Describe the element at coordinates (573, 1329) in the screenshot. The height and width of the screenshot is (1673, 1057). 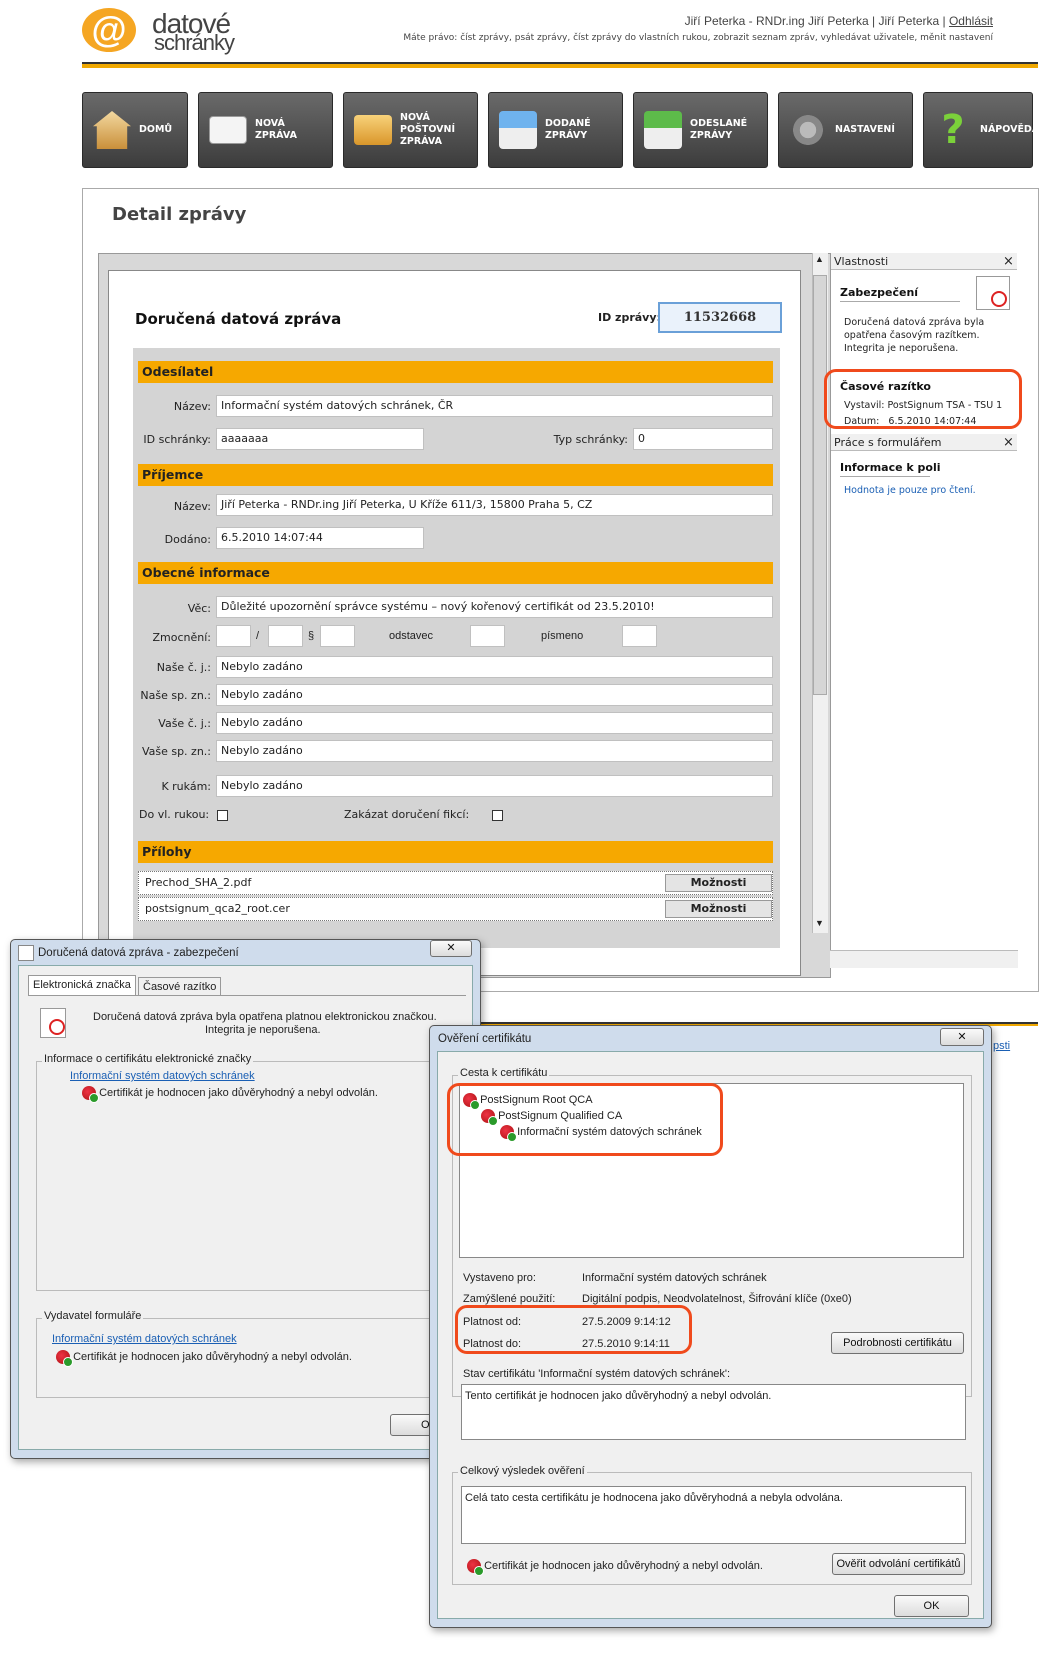
I see `validity-highlight` at that location.